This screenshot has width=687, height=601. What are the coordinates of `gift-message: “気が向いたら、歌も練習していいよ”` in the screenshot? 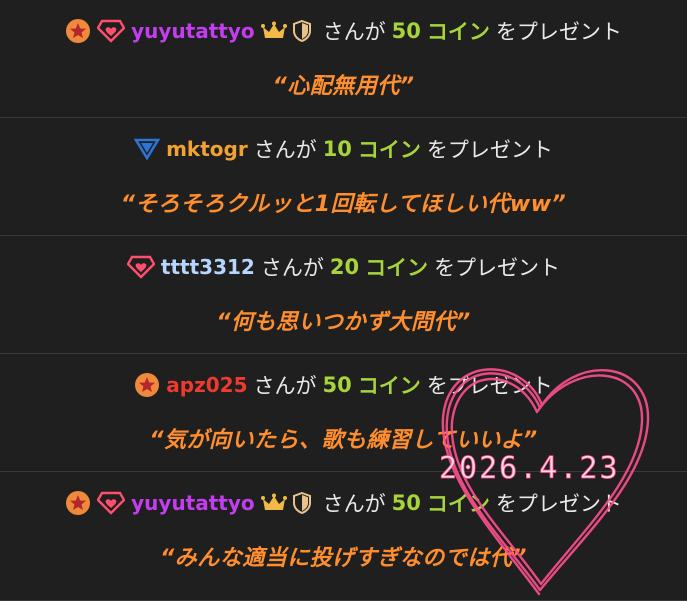 It's located at (343, 440).